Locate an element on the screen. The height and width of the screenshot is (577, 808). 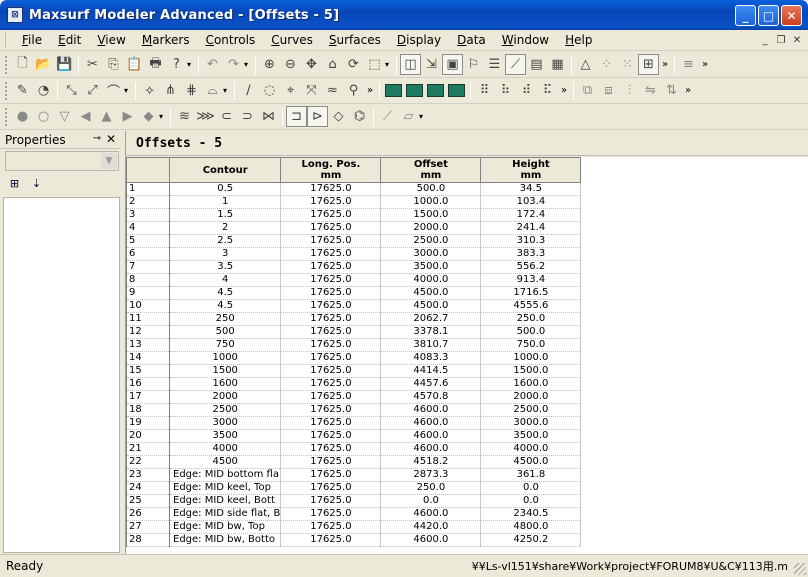
pin-tool-icon: ⚲ is located at coordinates (353, 90).